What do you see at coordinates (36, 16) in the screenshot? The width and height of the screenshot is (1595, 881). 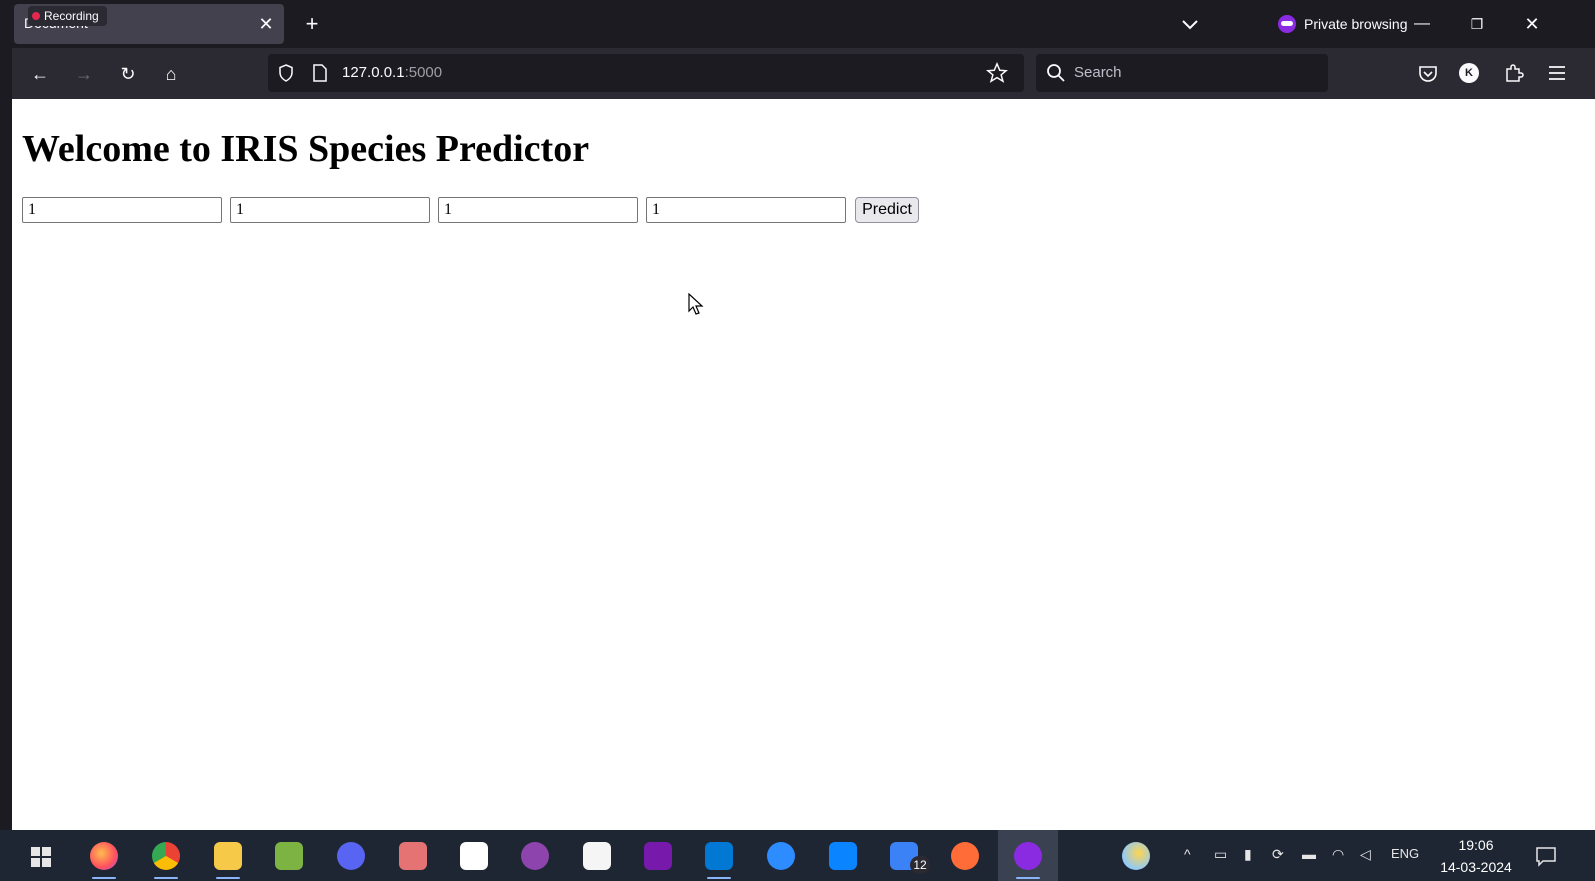 I see `recording-dot-icon` at bounding box center [36, 16].